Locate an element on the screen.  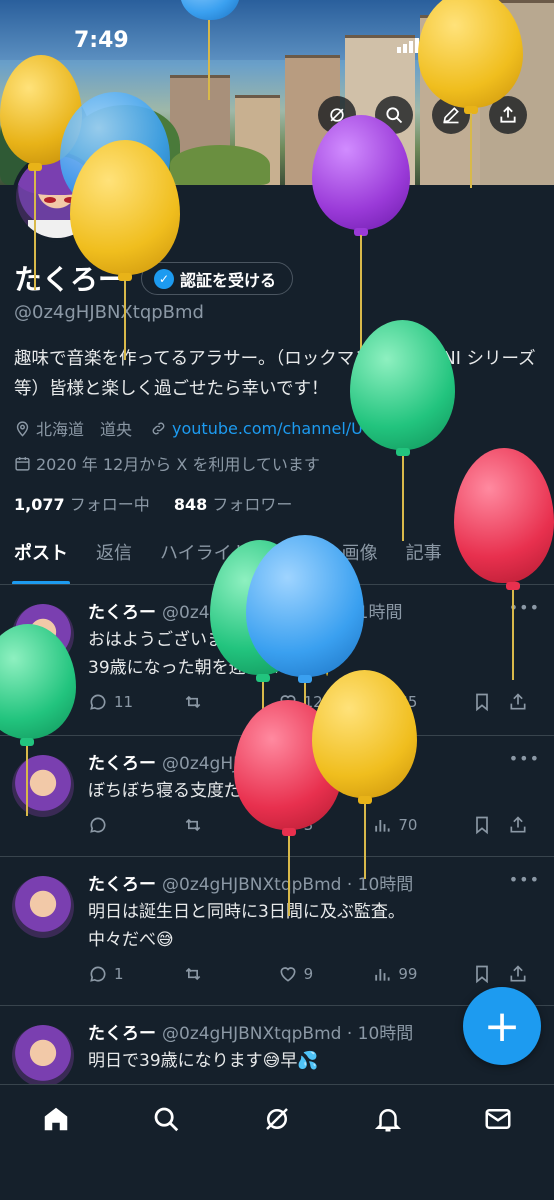
network-type: 4G is located at coordinates (445, 40).